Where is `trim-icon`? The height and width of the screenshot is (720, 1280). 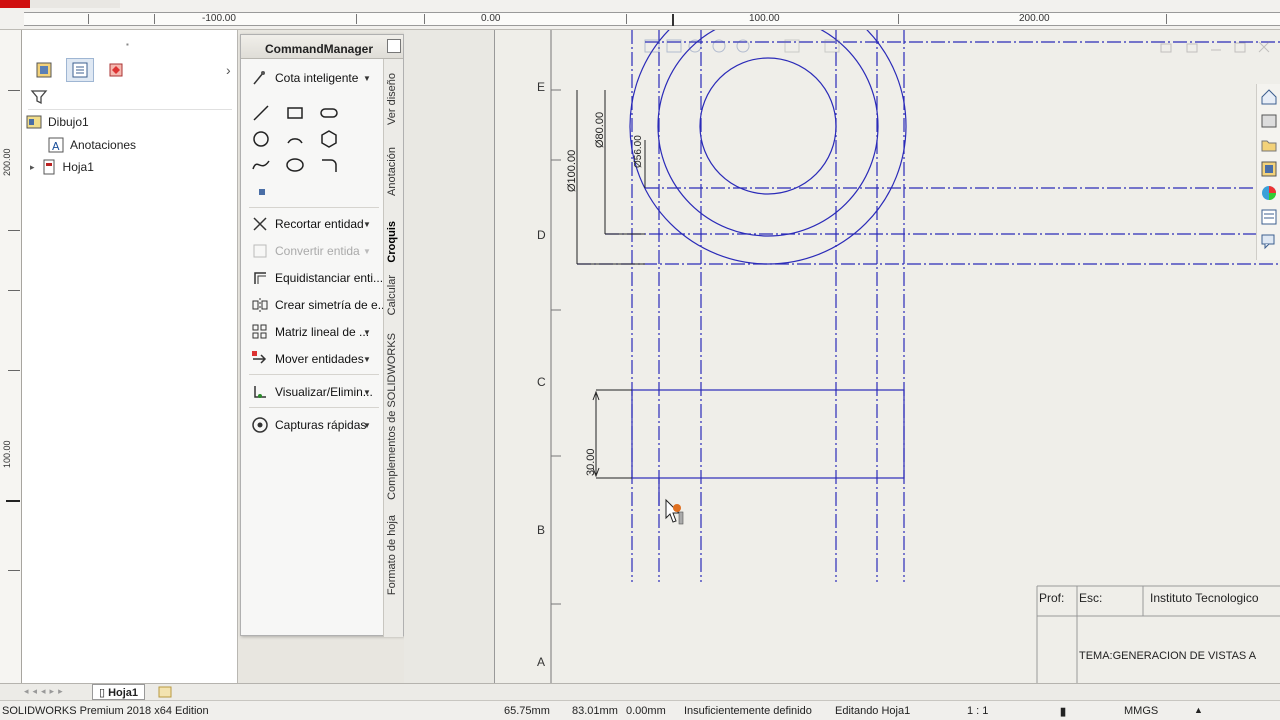 trim-icon is located at coordinates (260, 224).